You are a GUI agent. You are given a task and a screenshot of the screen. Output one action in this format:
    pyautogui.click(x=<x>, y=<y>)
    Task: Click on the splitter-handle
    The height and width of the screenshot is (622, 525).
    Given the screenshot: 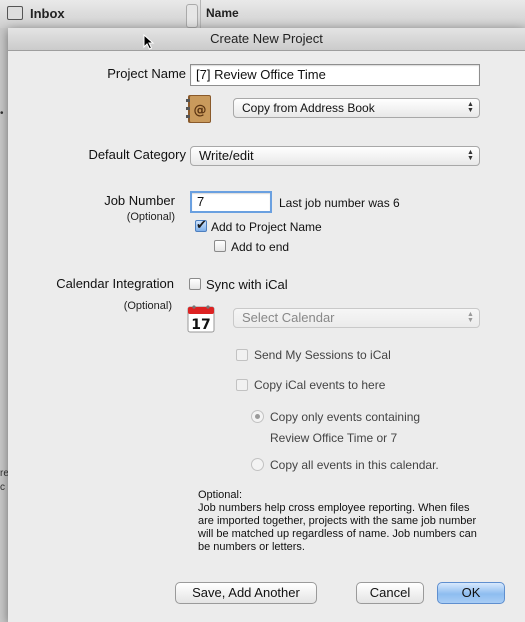 What is the action you would take?
    pyautogui.click(x=192, y=16)
    